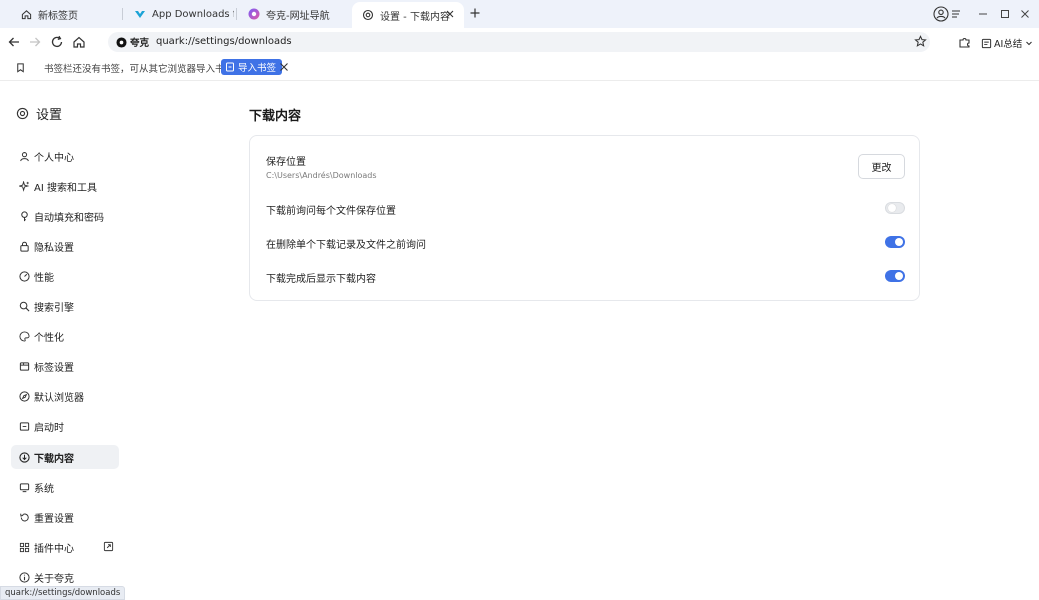  I want to click on sidebar-item-default-browser: 默认浏览器, so click(65, 396).